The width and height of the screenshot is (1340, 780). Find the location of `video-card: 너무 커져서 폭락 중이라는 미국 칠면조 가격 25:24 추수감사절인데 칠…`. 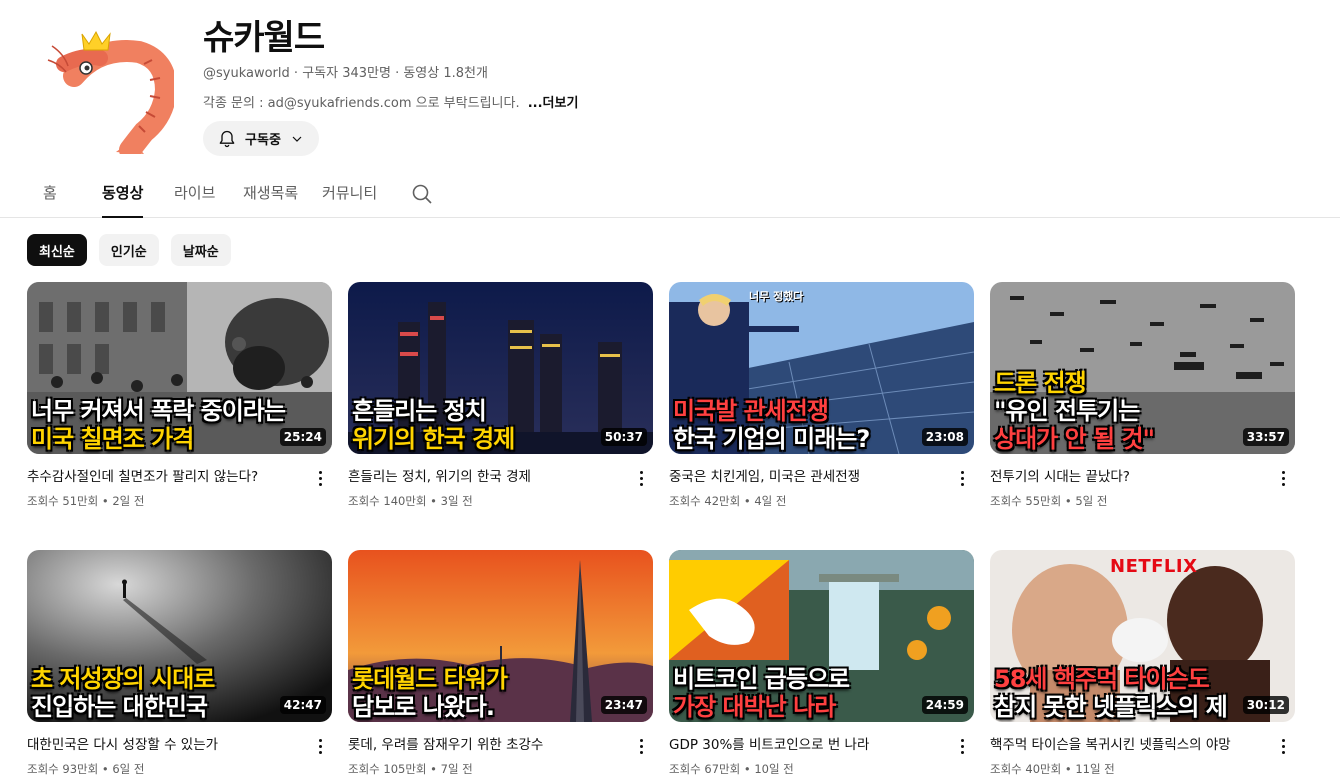

video-card: 너무 커져서 폭락 중이라는 미국 칠면조 가격 25:24 추수감사절인데 칠… is located at coordinates (179, 416).